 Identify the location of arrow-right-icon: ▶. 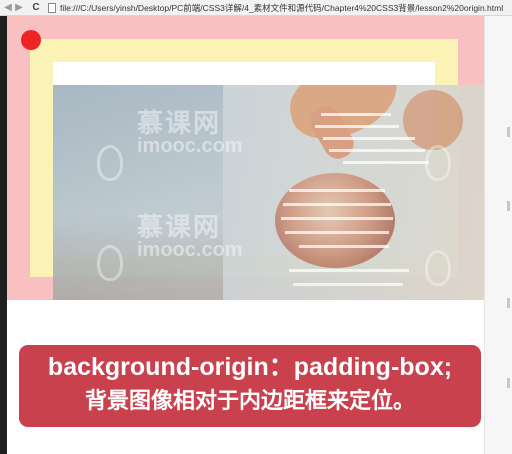
(19, 8).